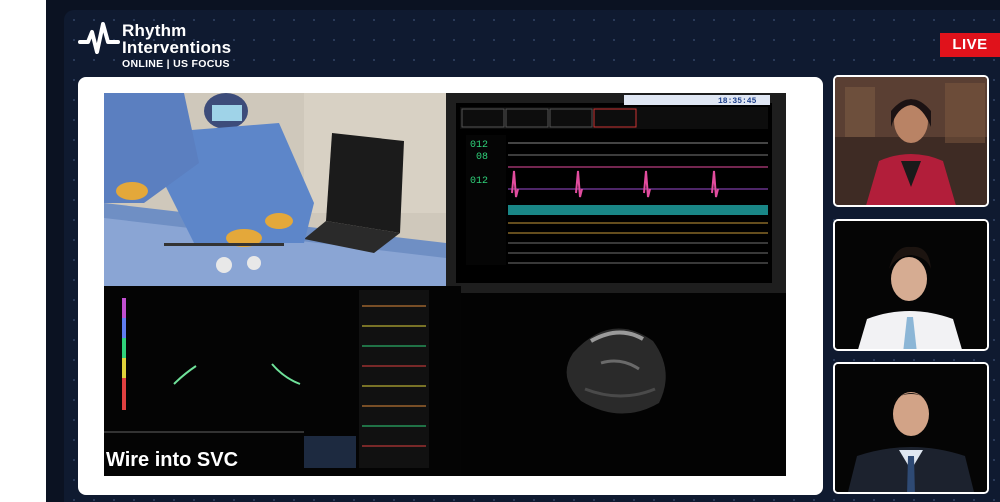 Image resolution: width=1000 pixels, height=502 pixels. I want to click on ecg-monitor-feed: 012 08 012 18:35:45, so click(616, 193).